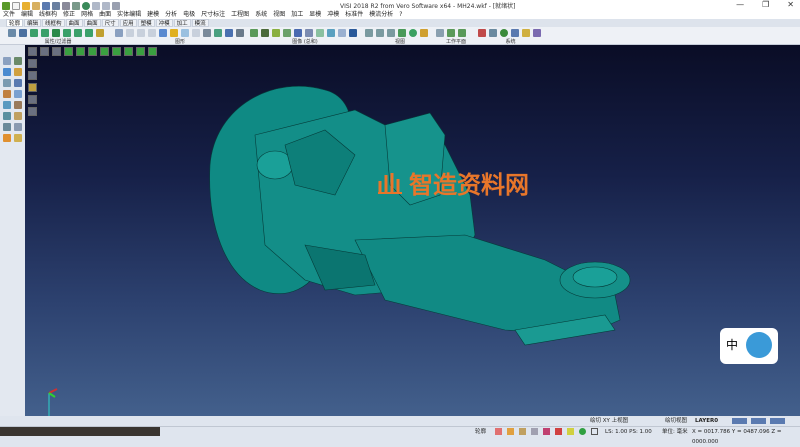  I want to click on redo-icon, so click(106, 5).